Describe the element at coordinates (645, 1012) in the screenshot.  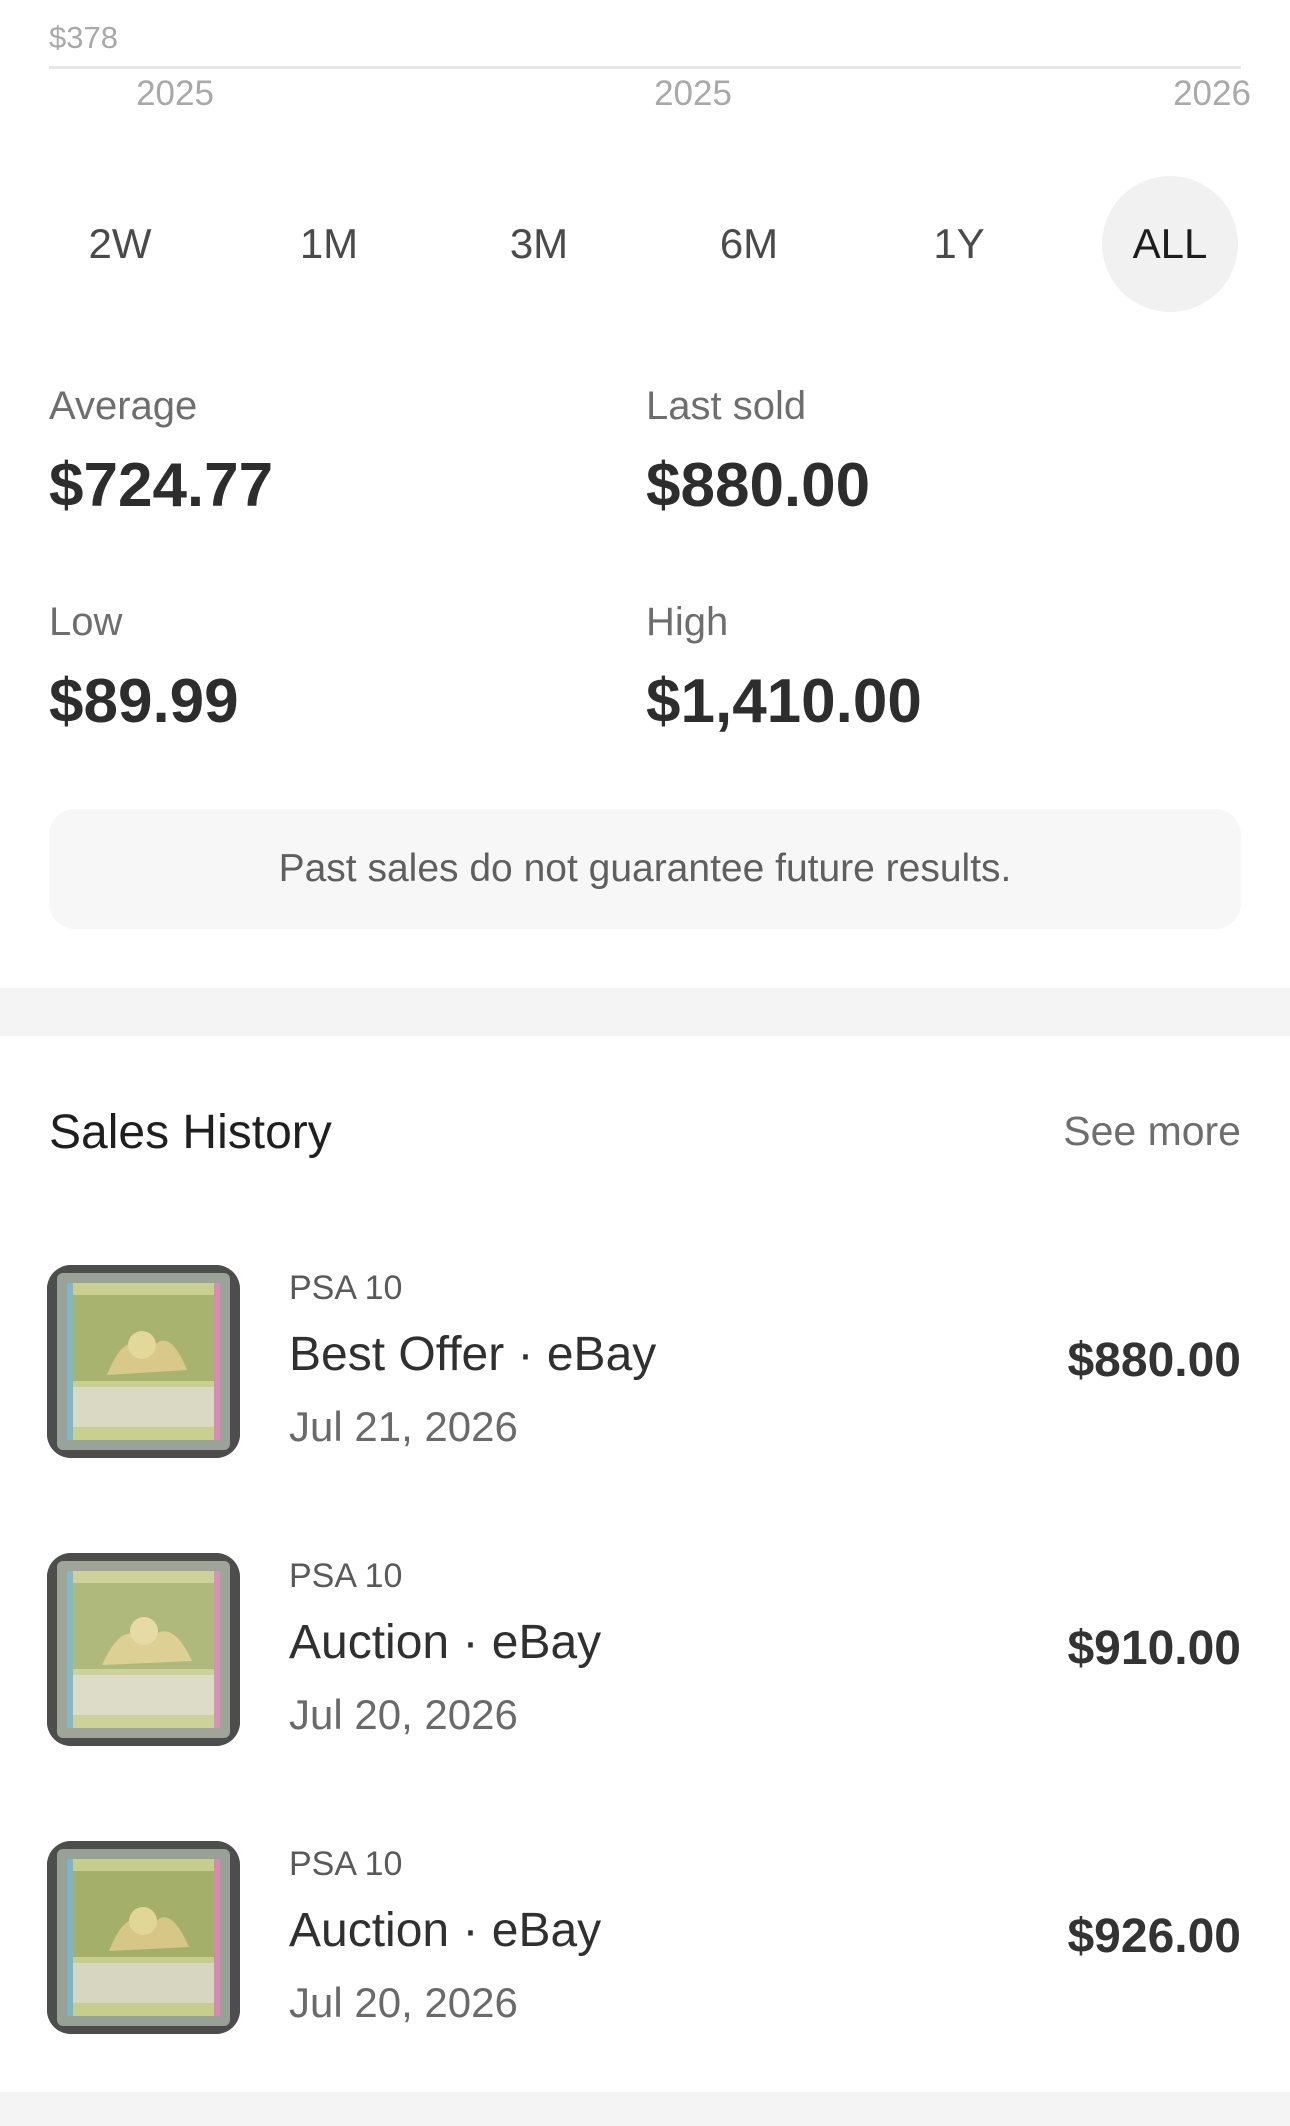
I see `section-divider` at that location.